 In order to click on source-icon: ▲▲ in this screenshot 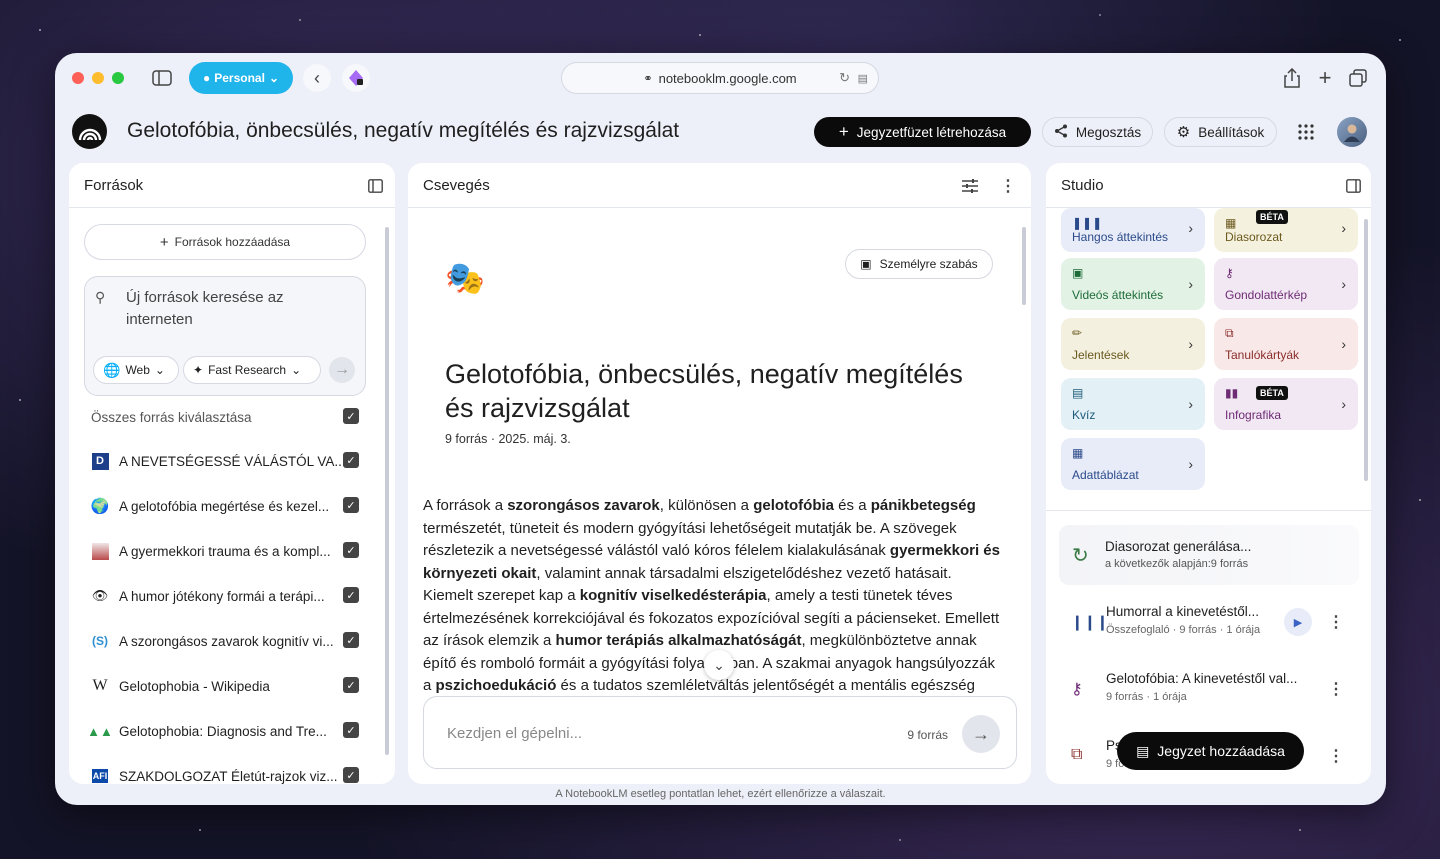, I will do `click(100, 731)`.